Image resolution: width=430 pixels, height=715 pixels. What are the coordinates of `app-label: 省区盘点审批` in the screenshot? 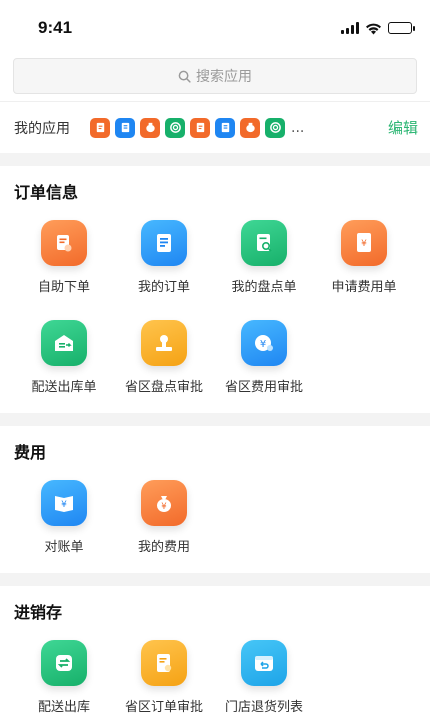 It's located at (163, 387).